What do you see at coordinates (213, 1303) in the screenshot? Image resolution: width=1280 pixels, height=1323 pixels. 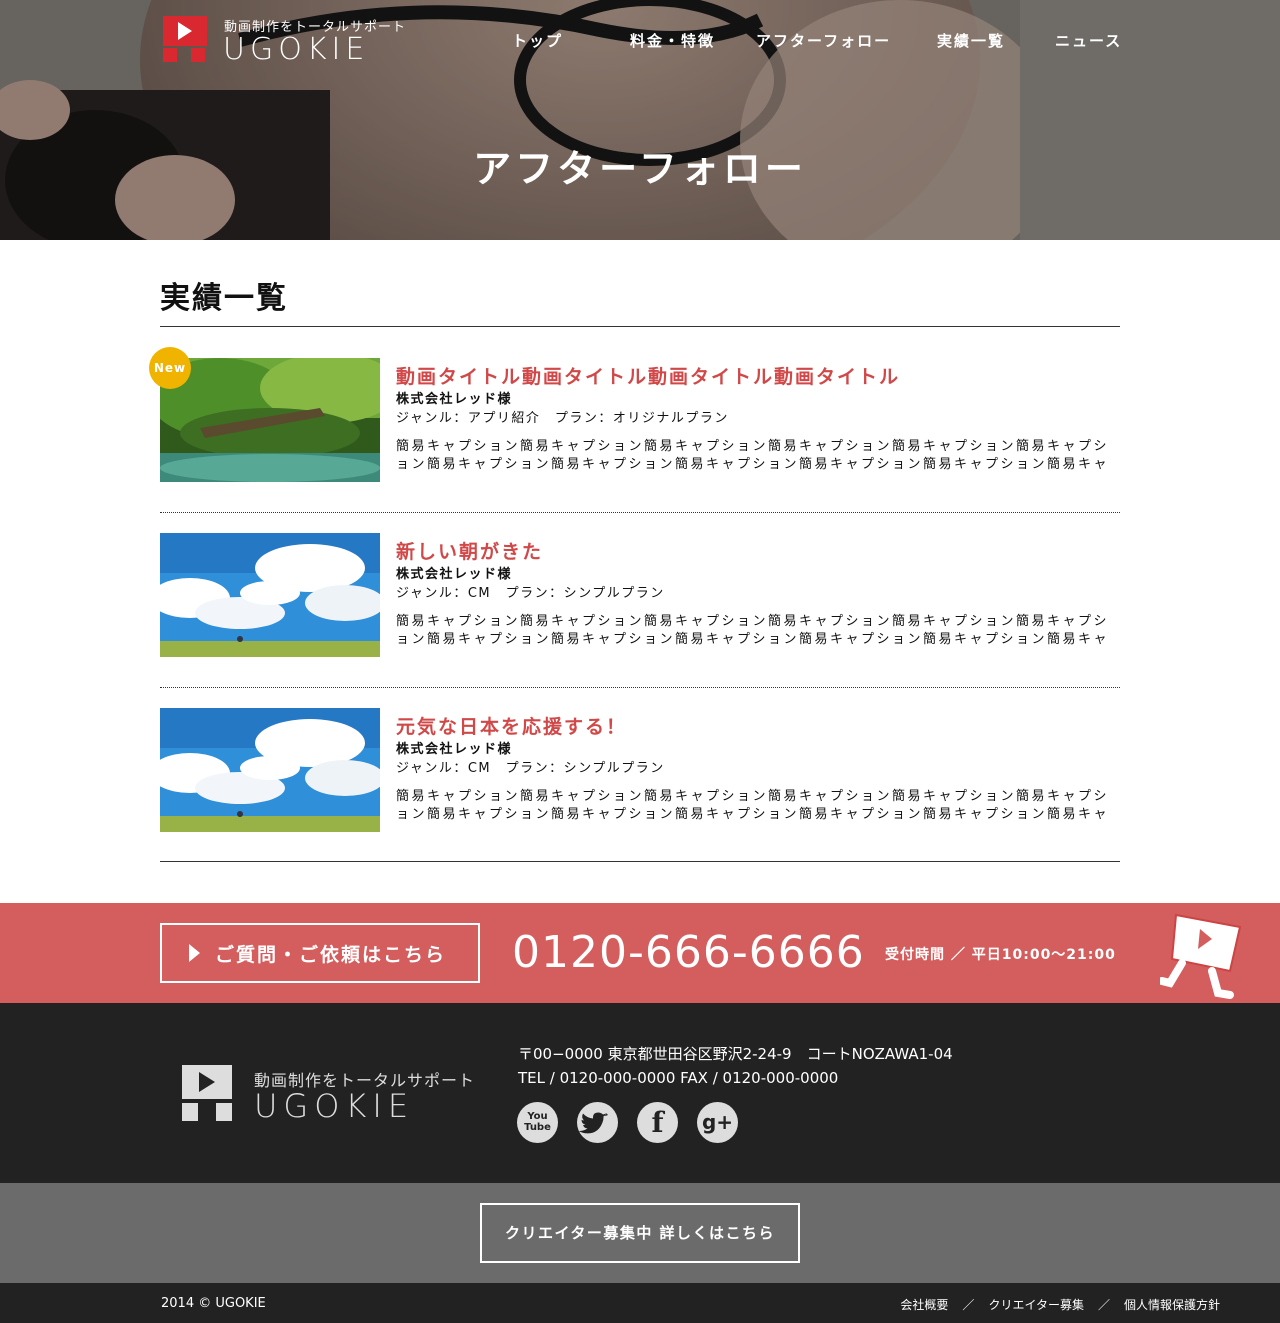 I see `copyright: 2014 © UGOKIE` at bounding box center [213, 1303].